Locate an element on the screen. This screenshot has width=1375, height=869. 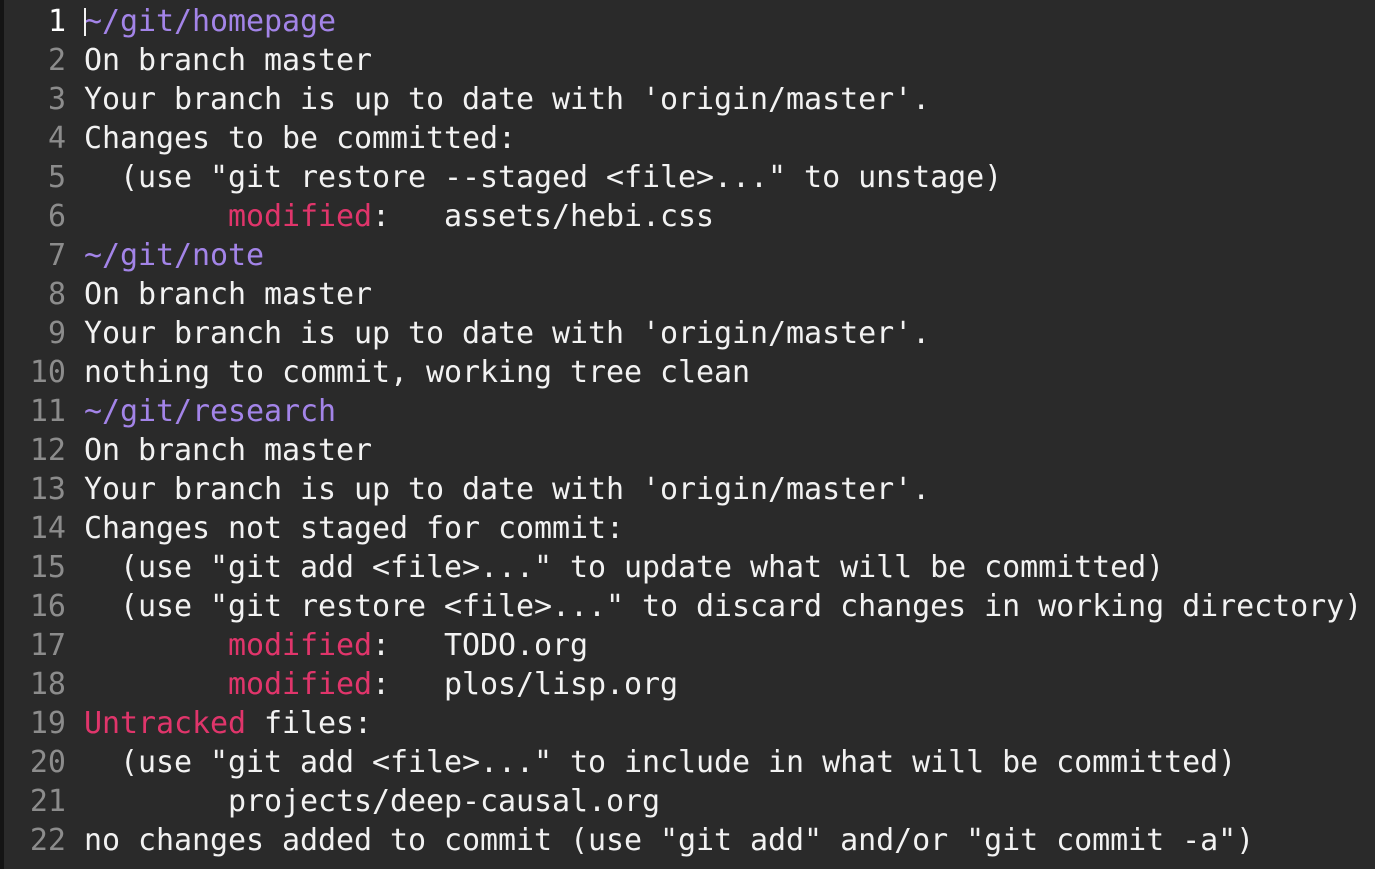
text-segment: Changes to be committed: is located at coordinates (300, 138).